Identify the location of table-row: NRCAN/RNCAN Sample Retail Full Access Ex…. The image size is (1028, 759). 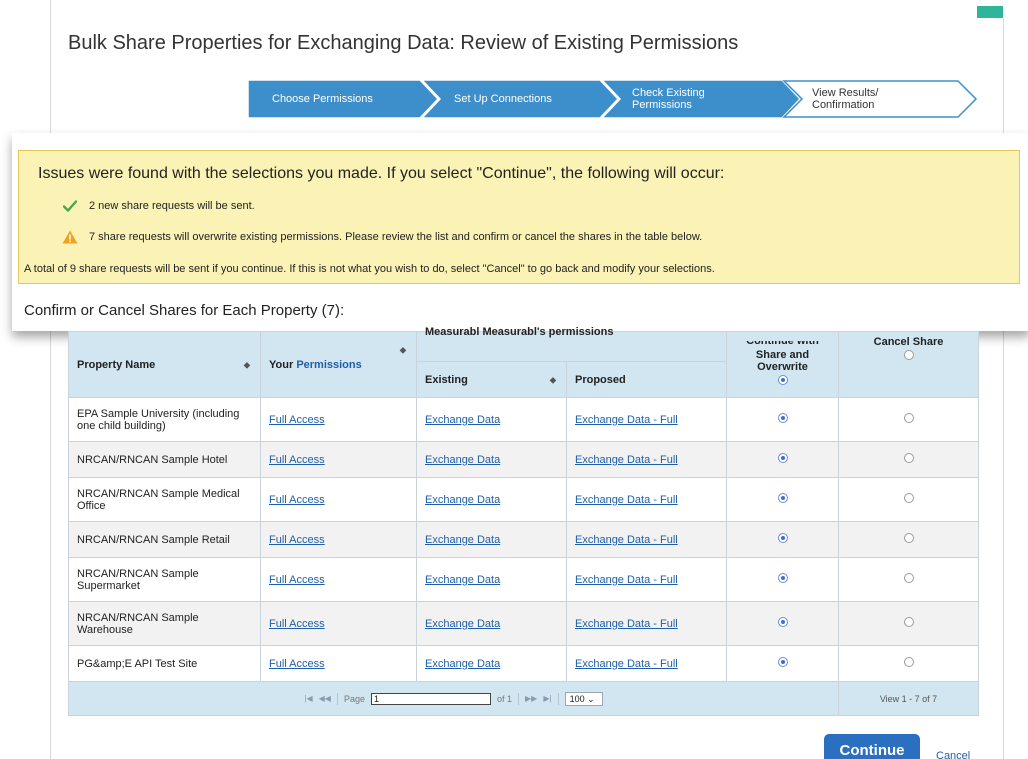
(523, 539).